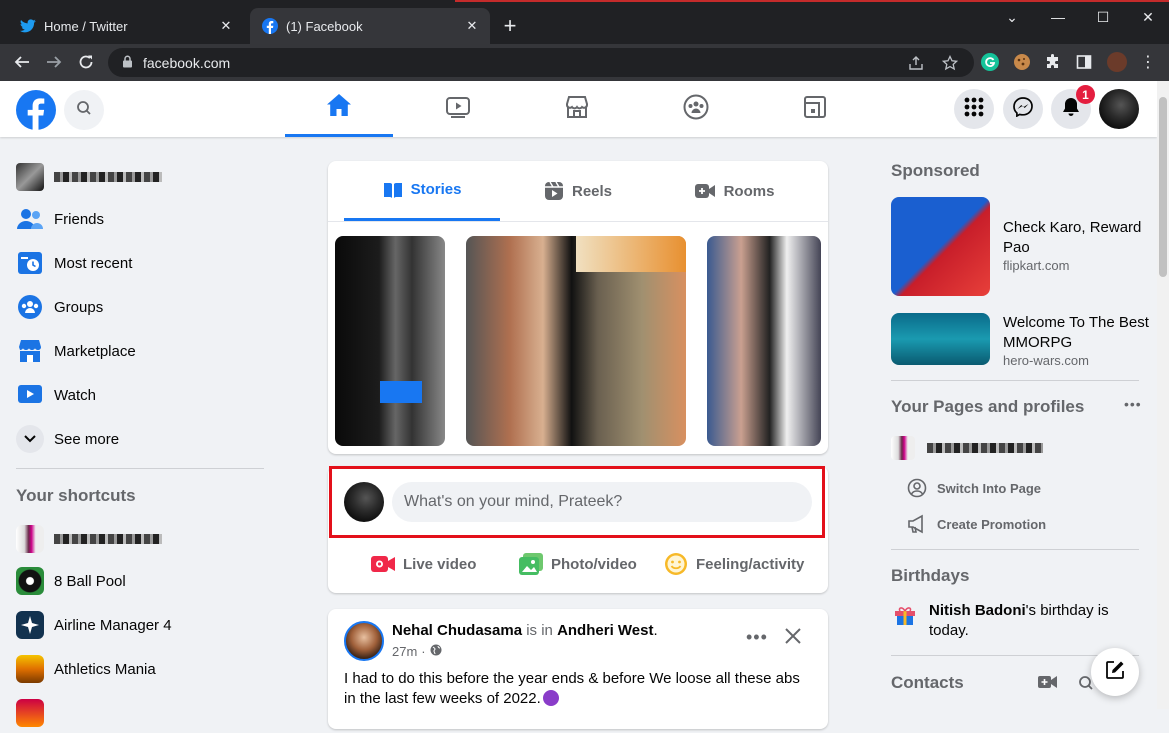 The height and width of the screenshot is (733, 1169). I want to click on chevron-down-icon: ⌄, so click(1012, 17).